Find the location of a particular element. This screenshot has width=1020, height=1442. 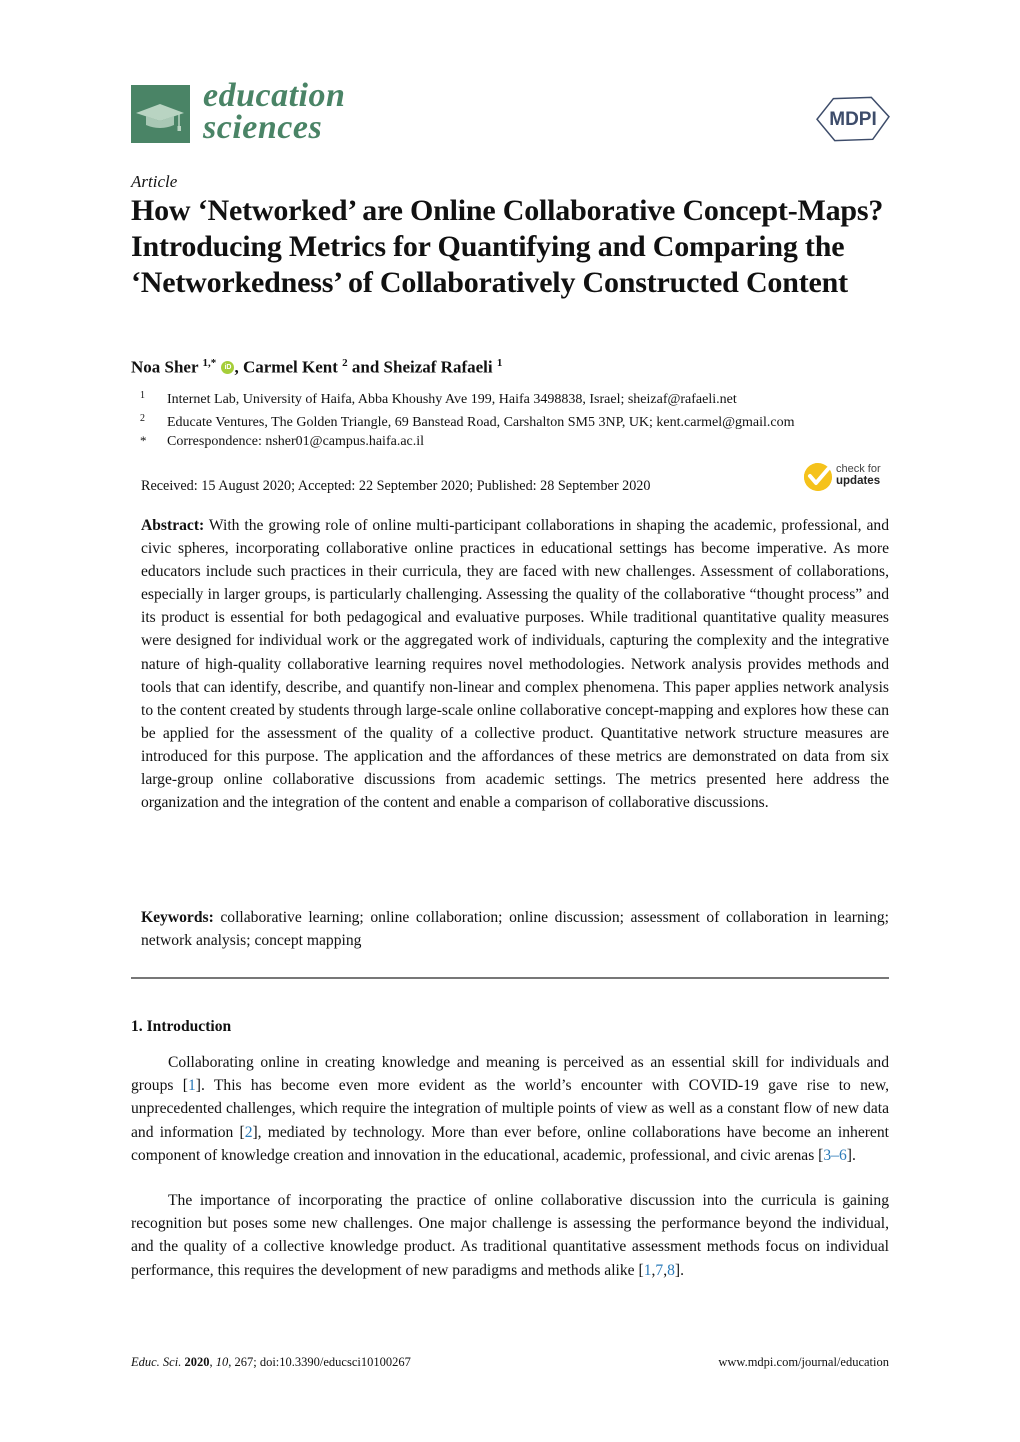

section-divider is located at coordinates (510, 978).